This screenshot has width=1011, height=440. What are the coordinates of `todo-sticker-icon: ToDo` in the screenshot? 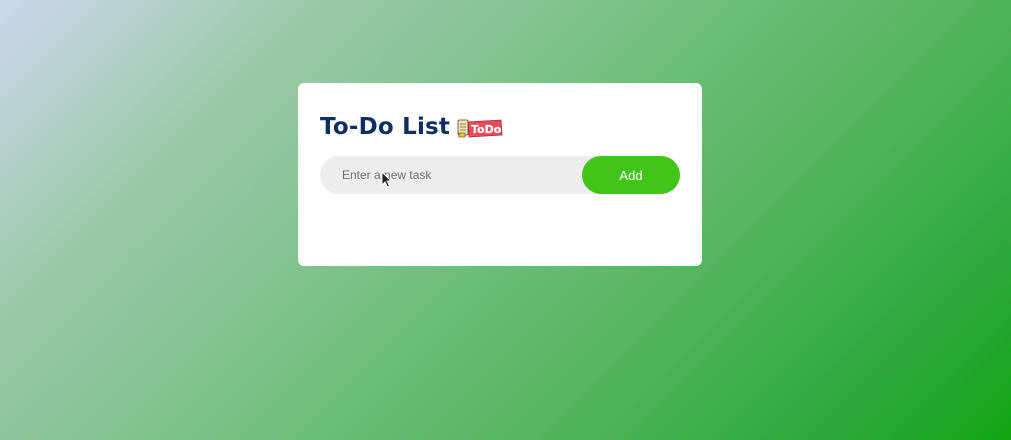 It's located at (480, 128).